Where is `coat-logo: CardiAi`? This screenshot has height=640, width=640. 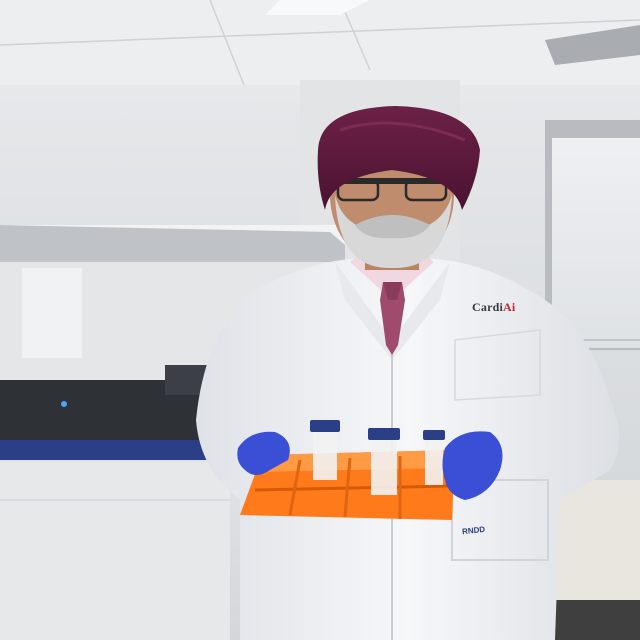 coat-logo: CardiAi is located at coordinates (493, 307).